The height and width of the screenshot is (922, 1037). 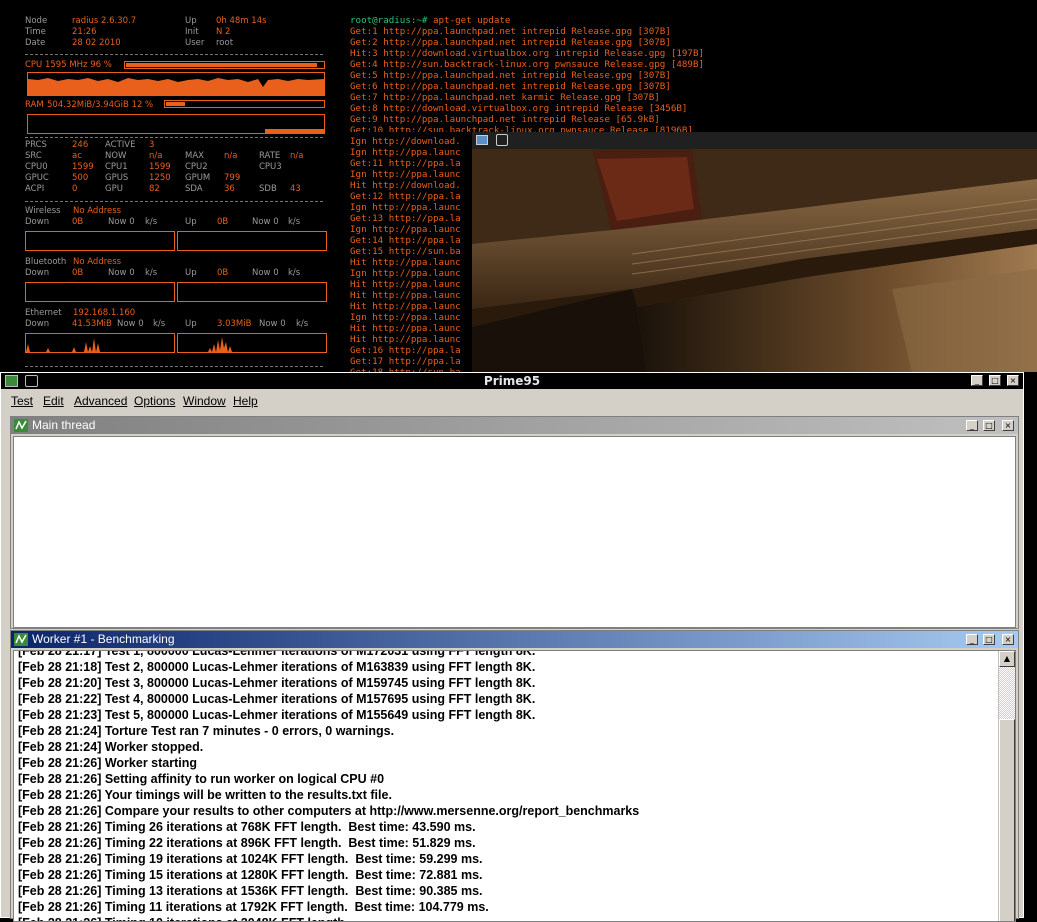 I want to click on stat-value: 799, so click(x=232, y=178).